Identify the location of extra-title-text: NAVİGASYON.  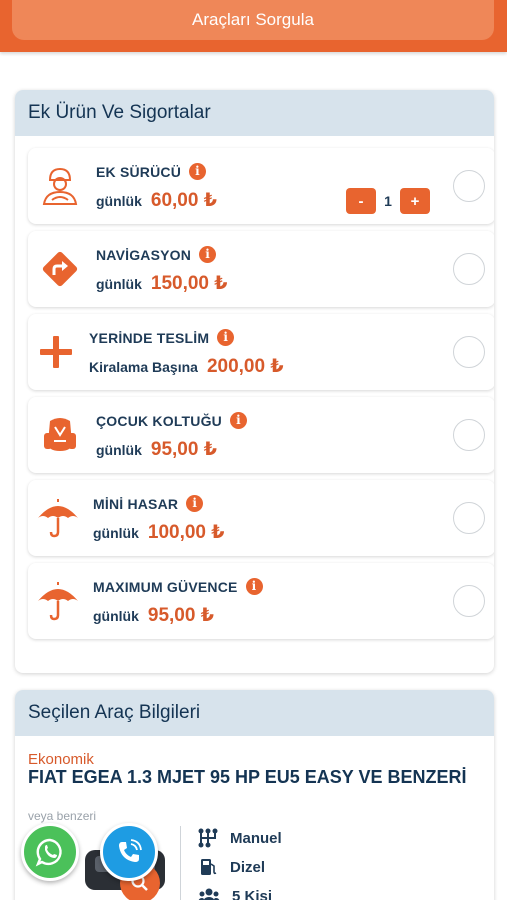
(144, 254).